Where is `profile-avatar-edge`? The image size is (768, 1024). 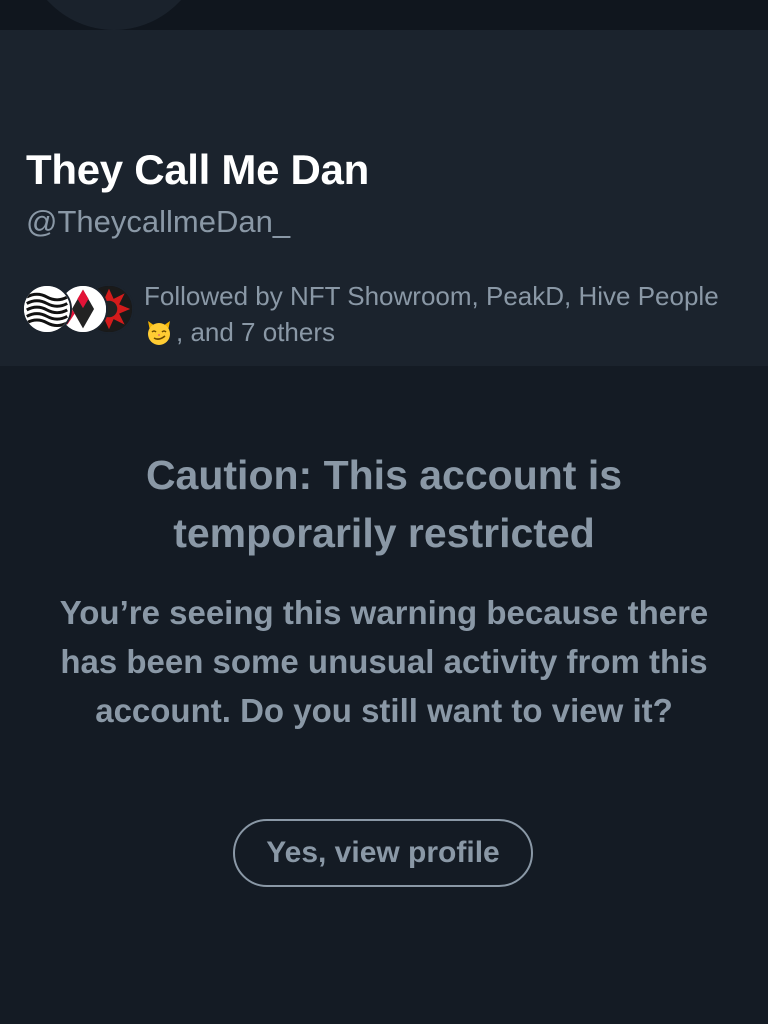
profile-avatar-edge is located at coordinates (114, 15).